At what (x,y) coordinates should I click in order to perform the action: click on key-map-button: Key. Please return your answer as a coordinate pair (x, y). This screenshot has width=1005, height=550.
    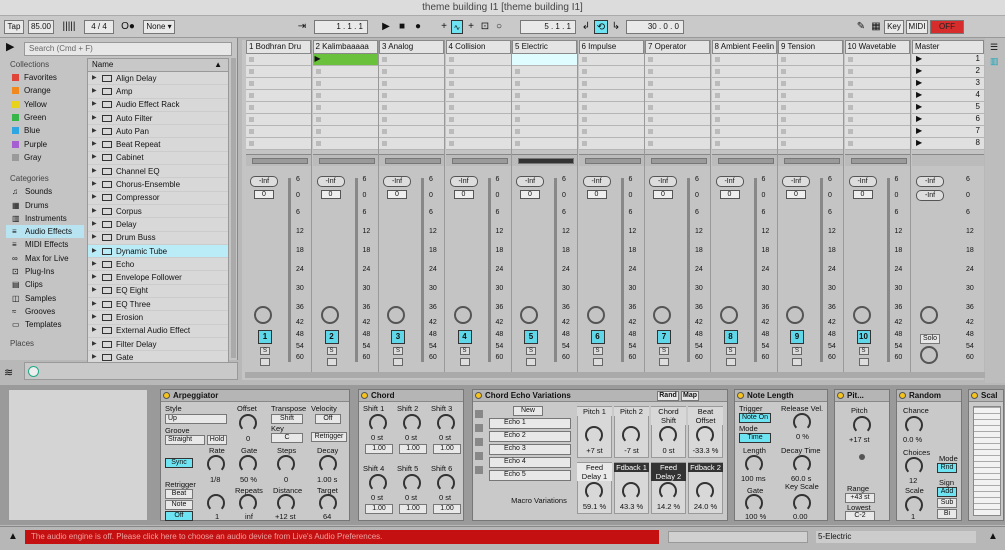
    Looking at the image, I should click on (894, 27).